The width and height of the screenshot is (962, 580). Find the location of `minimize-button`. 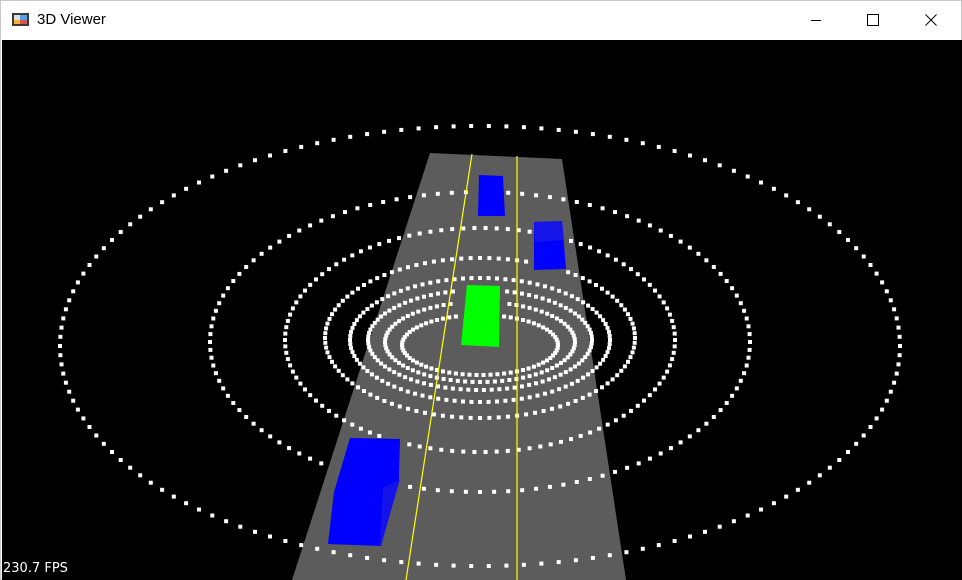

minimize-button is located at coordinates (816, 20).